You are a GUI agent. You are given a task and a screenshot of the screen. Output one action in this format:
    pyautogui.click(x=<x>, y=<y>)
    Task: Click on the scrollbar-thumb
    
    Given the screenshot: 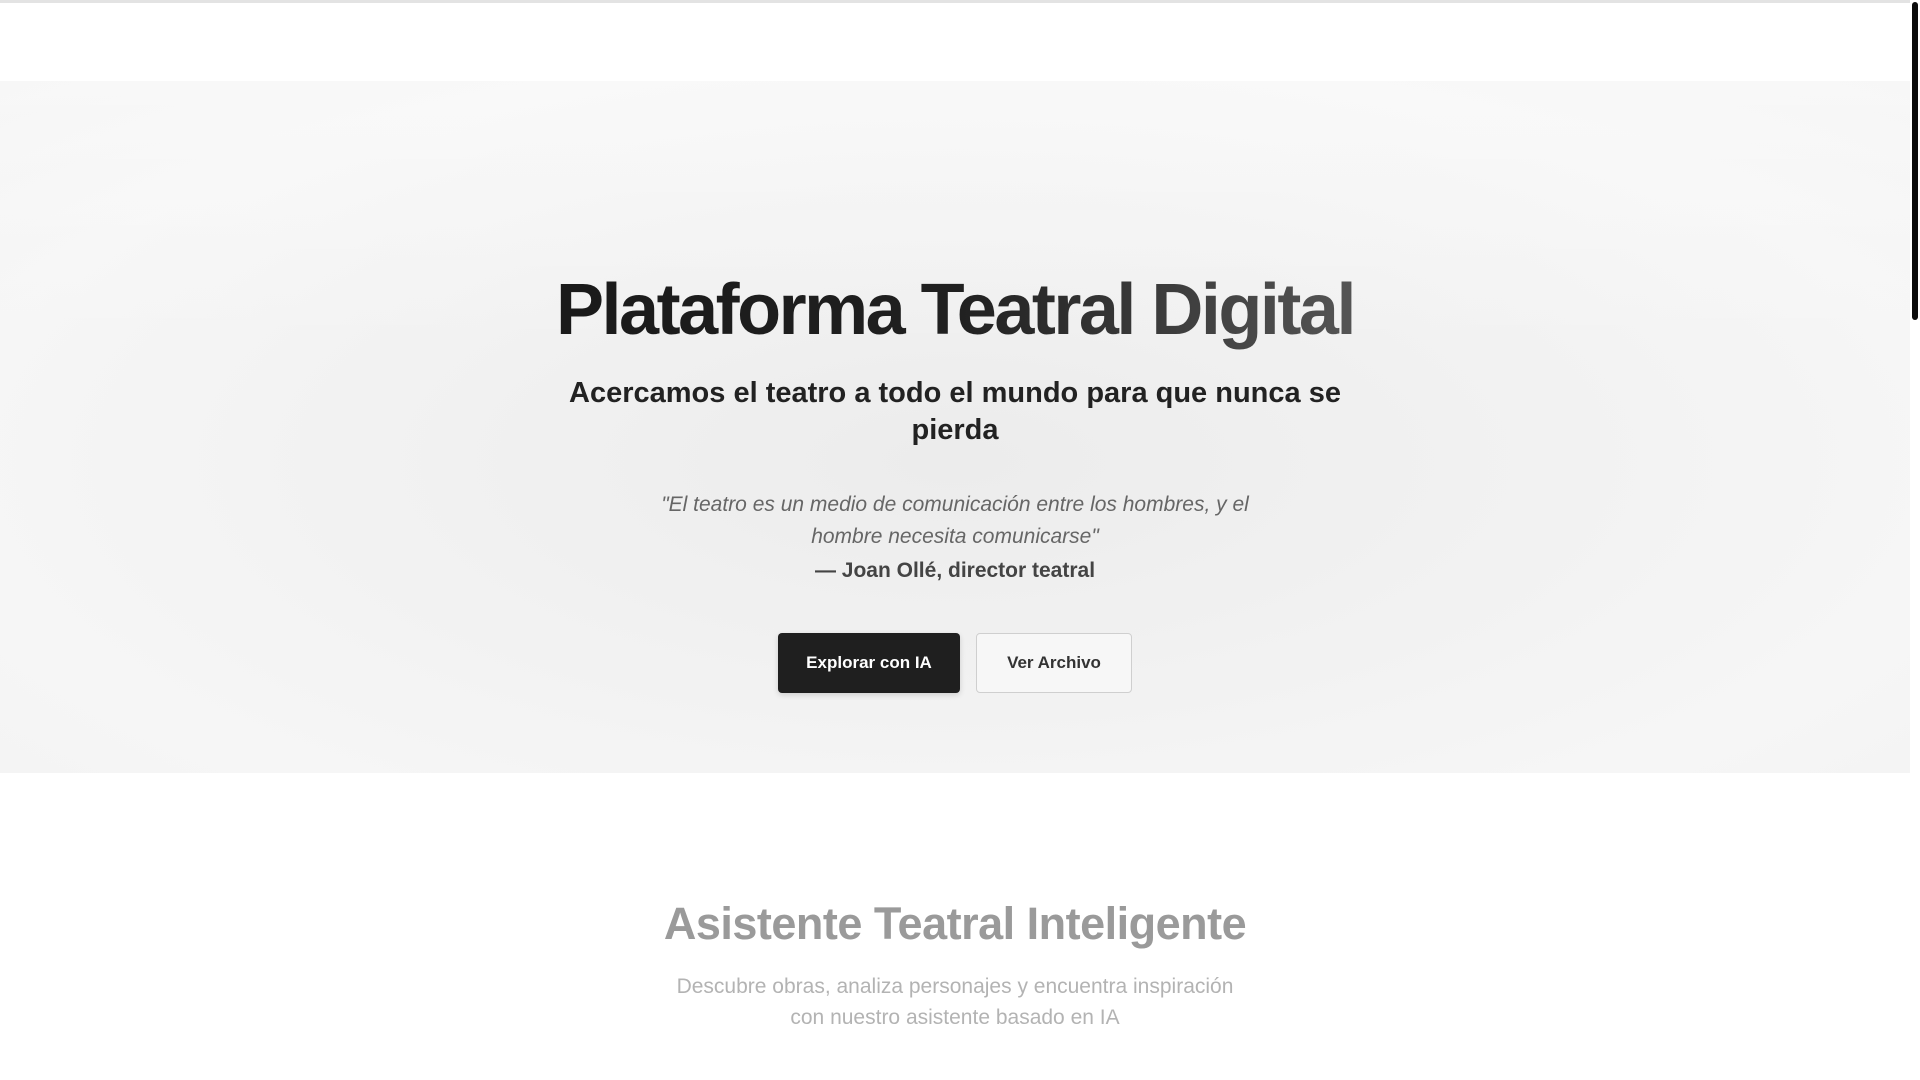 What is the action you would take?
    pyautogui.click(x=1915, y=161)
    